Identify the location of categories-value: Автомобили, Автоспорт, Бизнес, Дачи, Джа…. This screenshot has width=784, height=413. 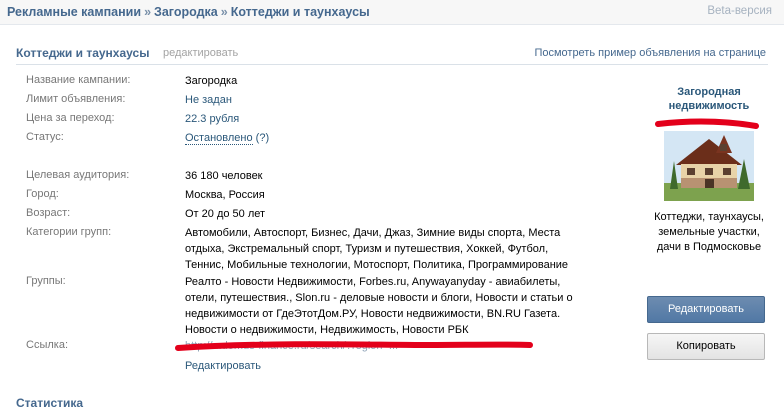
(377, 249).